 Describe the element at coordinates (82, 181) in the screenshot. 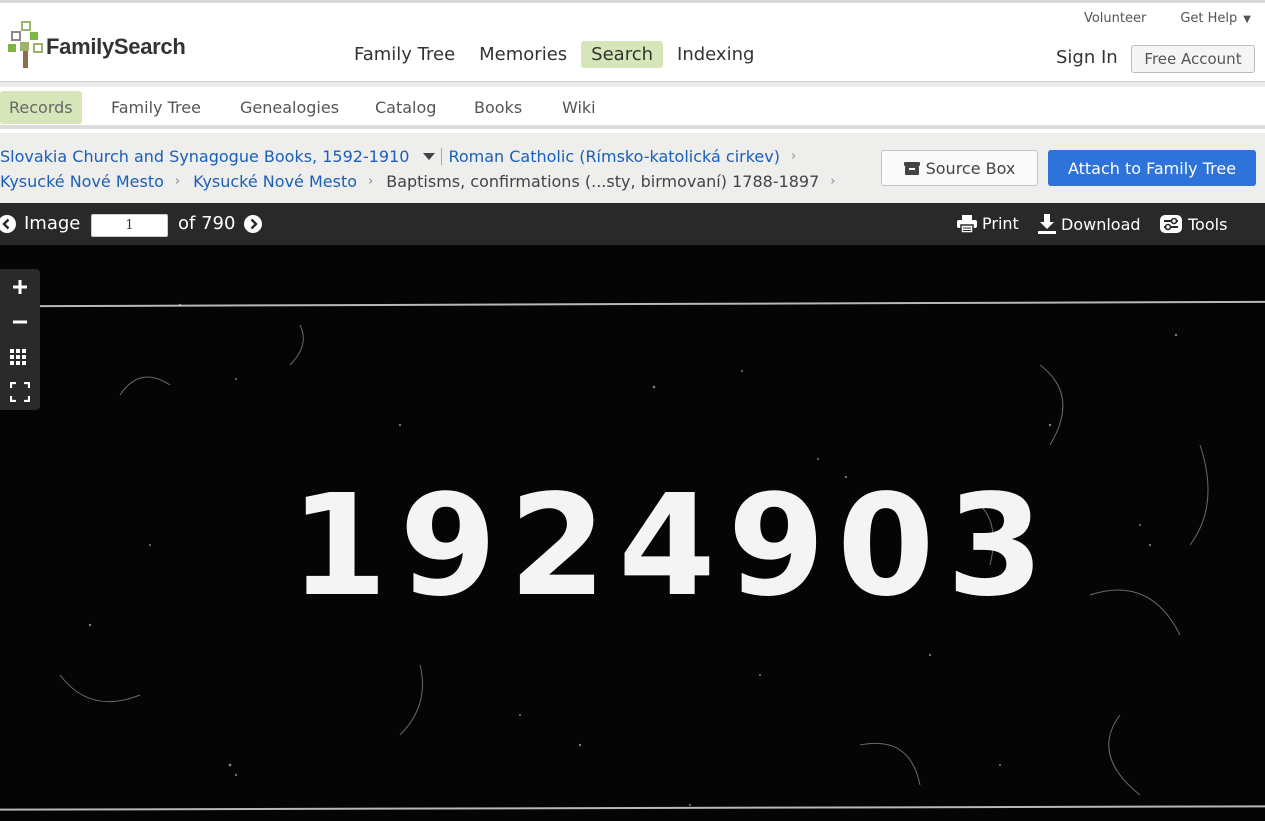

I see `breadcrumb-district: Kysucké Nové Mesto` at that location.